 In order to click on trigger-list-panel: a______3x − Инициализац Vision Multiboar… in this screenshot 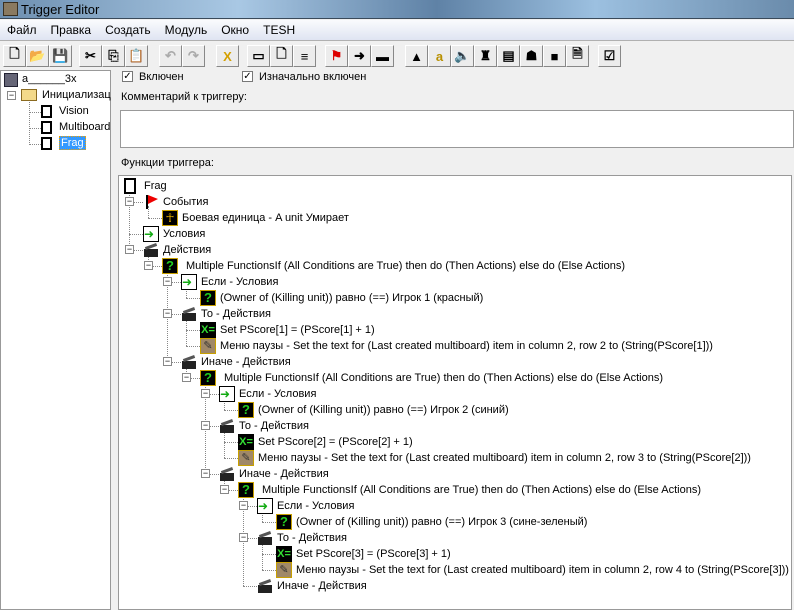, I will do `click(55, 340)`.